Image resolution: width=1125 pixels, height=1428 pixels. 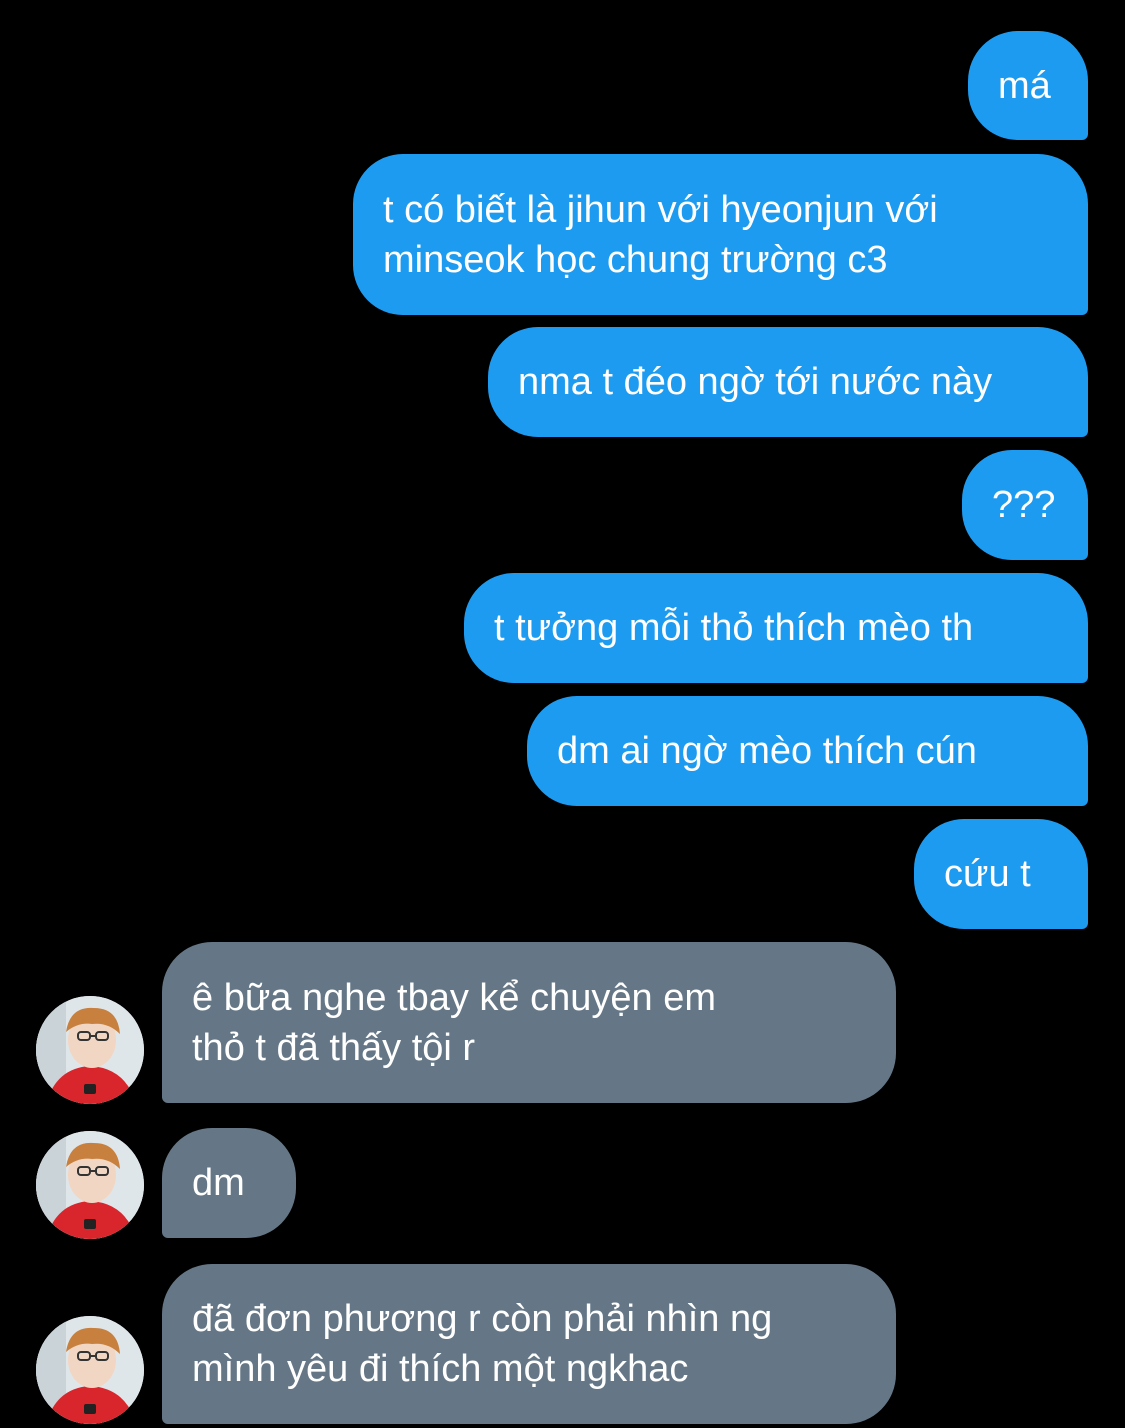 I want to click on sent-message-bubble: nma t đéo ngờ tới nước này, so click(x=788, y=382).